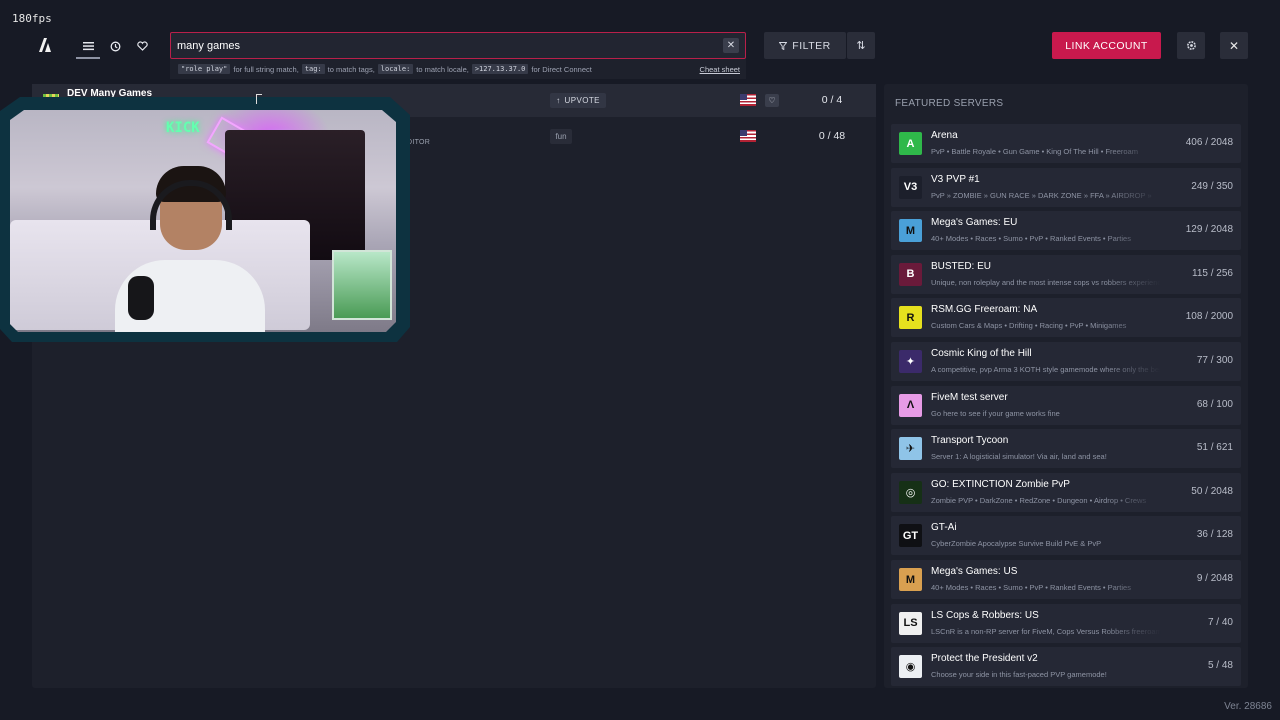 The height and width of the screenshot is (720, 1280). I want to click on heart-icon, so click(142, 46).